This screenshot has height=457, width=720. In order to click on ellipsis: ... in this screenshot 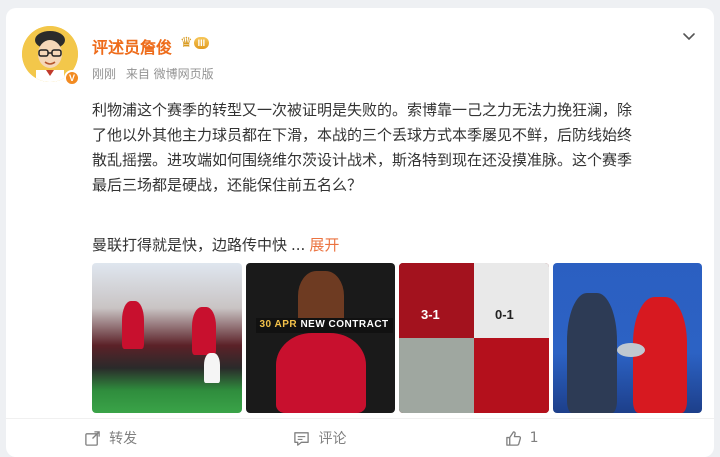, I will do `click(298, 245)`.